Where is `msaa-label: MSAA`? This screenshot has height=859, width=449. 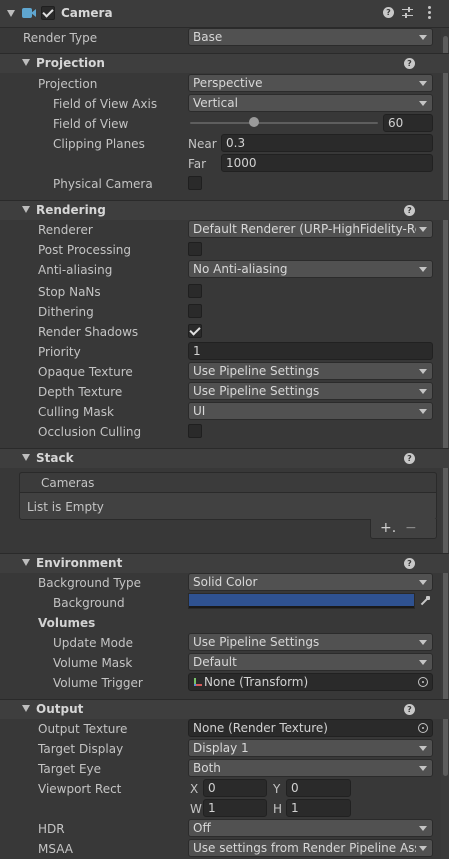 msaa-label: MSAA is located at coordinates (55, 849).